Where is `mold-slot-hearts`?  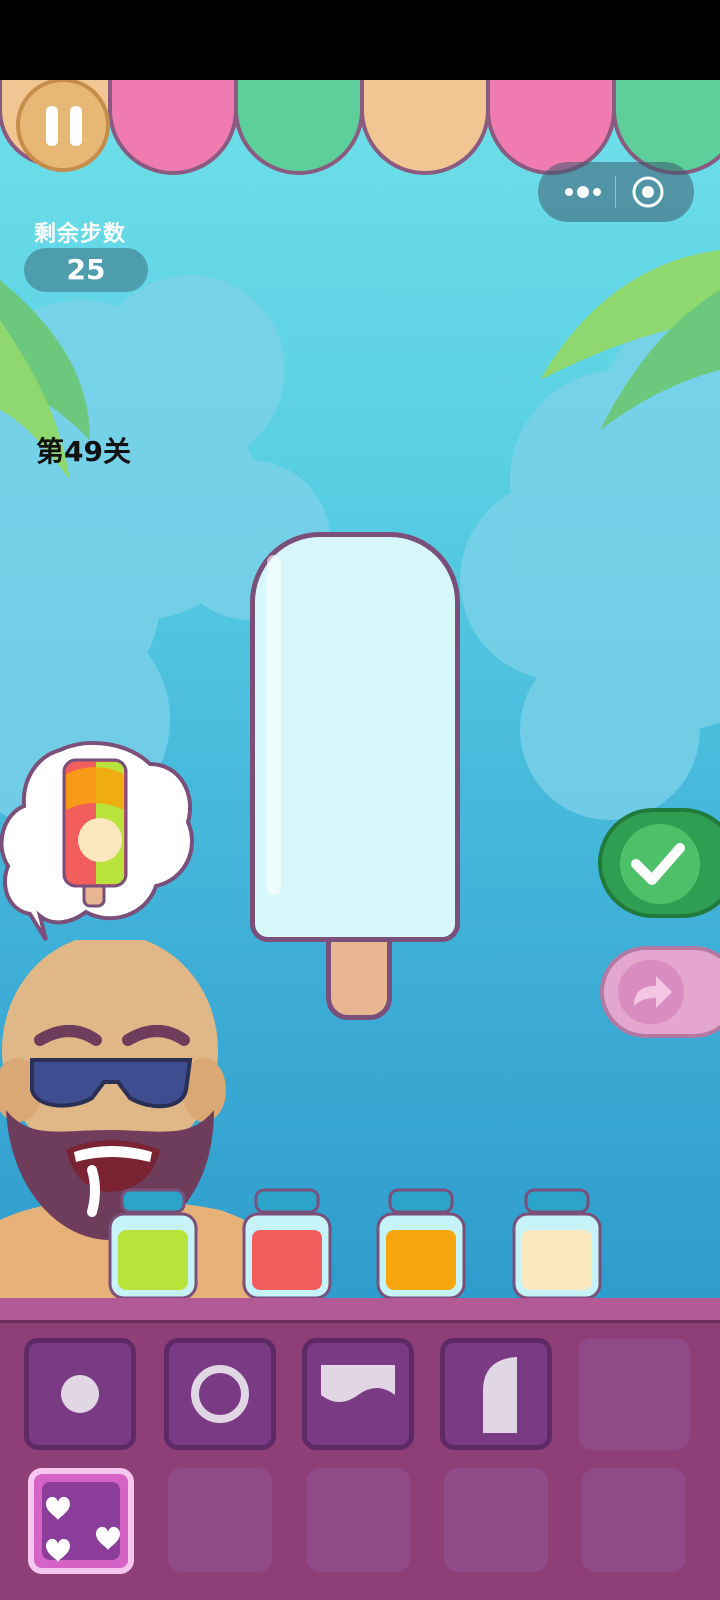 mold-slot-hearts is located at coordinates (81, 1521).